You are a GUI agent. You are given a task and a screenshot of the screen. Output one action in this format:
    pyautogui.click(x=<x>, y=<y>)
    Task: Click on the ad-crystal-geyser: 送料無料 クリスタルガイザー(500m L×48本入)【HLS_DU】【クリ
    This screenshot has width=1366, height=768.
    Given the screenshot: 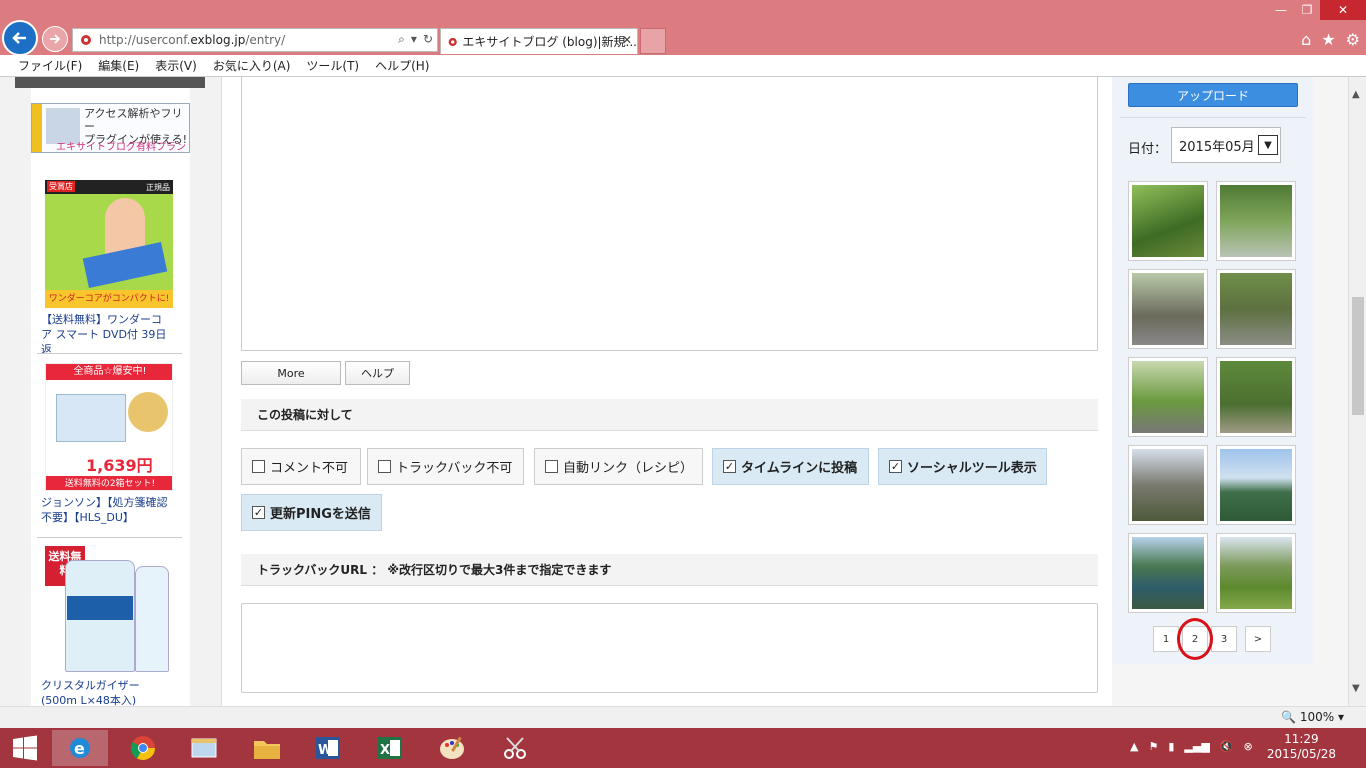 What is the action you would take?
    pyautogui.click(x=107, y=626)
    